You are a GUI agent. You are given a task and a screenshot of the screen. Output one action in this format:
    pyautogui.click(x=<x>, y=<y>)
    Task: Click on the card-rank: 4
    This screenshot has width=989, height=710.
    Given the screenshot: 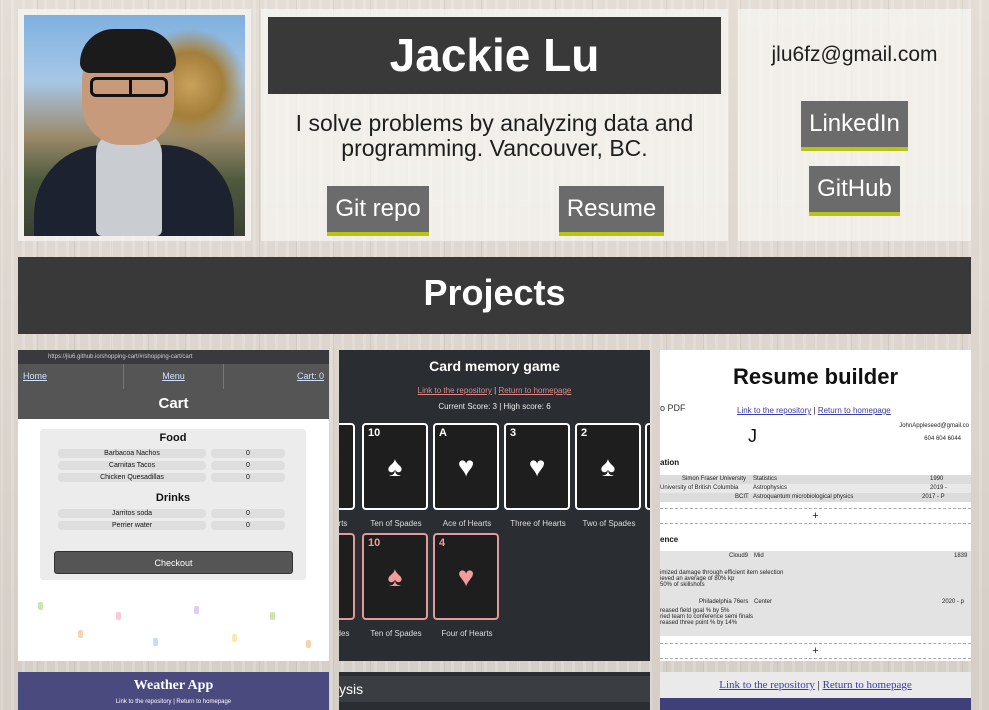 What is the action you would take?
    pyautogui.click(x=442, y=543)
    